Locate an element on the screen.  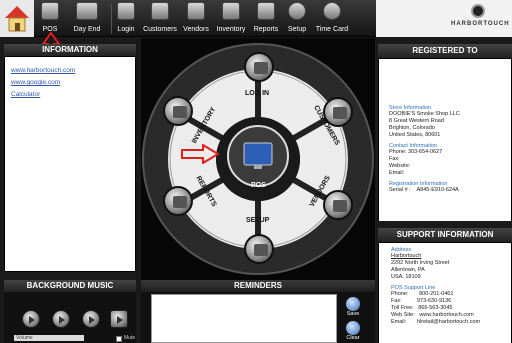
contact-line: Email: is located at coordinates (397, 173).